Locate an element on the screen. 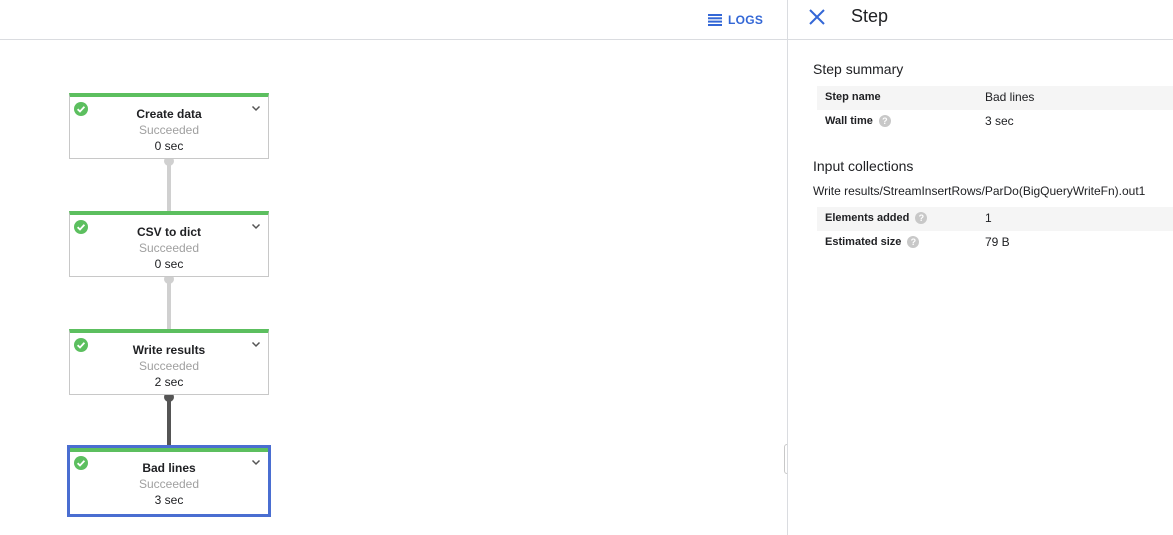 The height and width of the screenshot is (535, 1173). node-time: 3 sec is located at coordinates (169, 500).